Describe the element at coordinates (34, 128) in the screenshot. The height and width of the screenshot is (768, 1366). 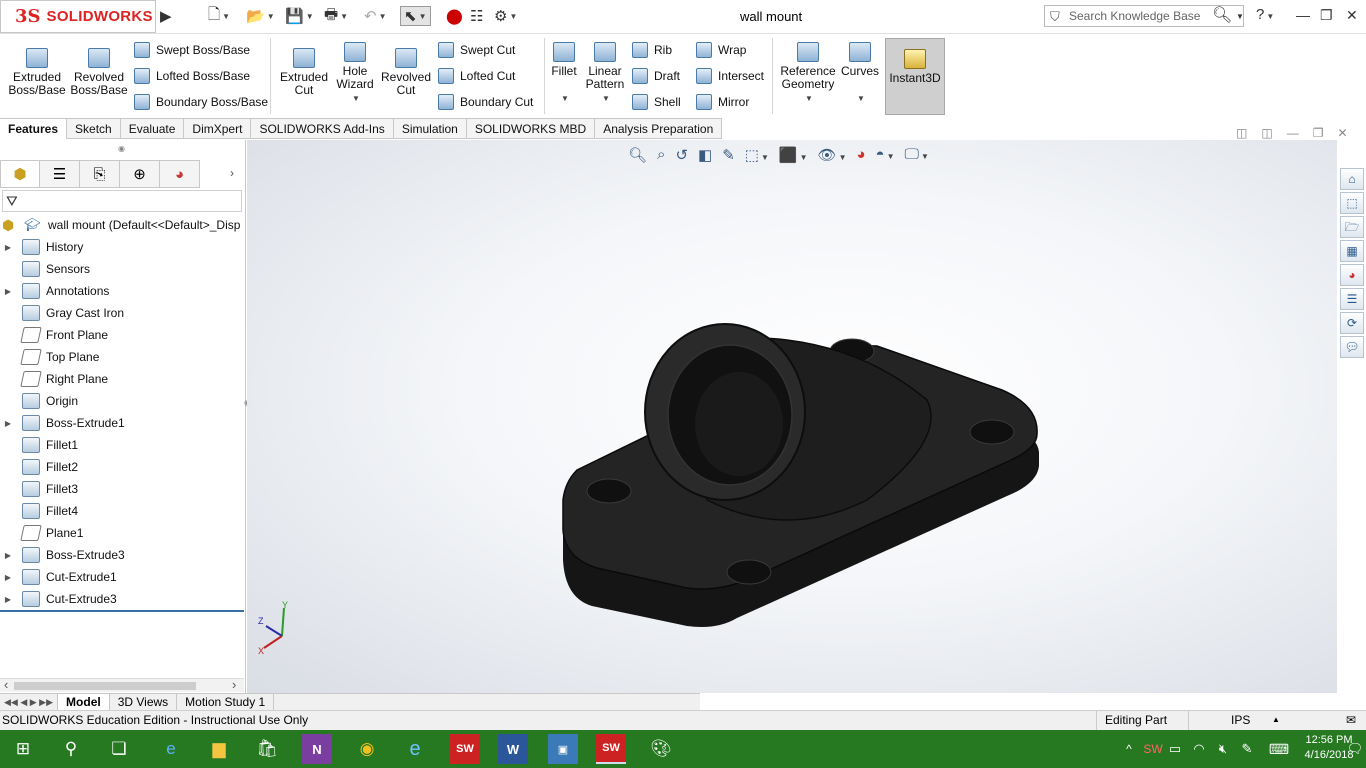
I see `tab-features: Features` at that location.